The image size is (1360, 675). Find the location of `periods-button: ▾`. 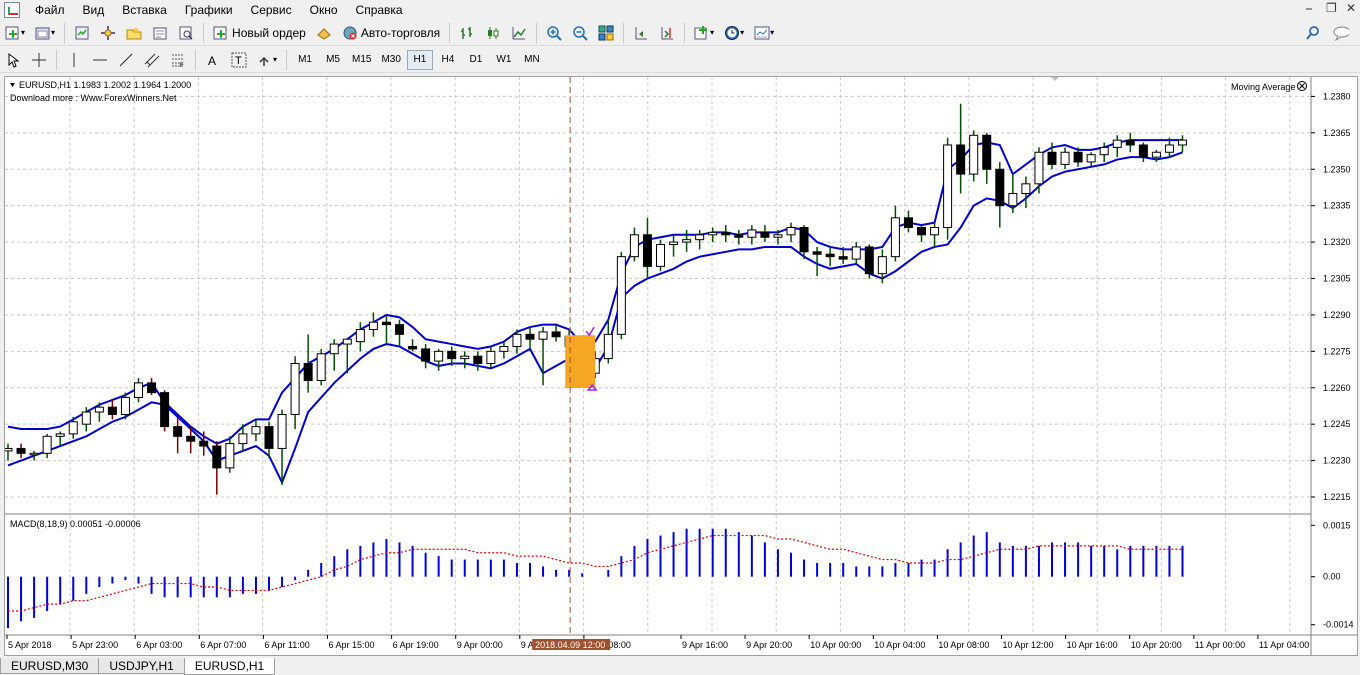

periods-button: ▾ is located at coordinates (734, 33).